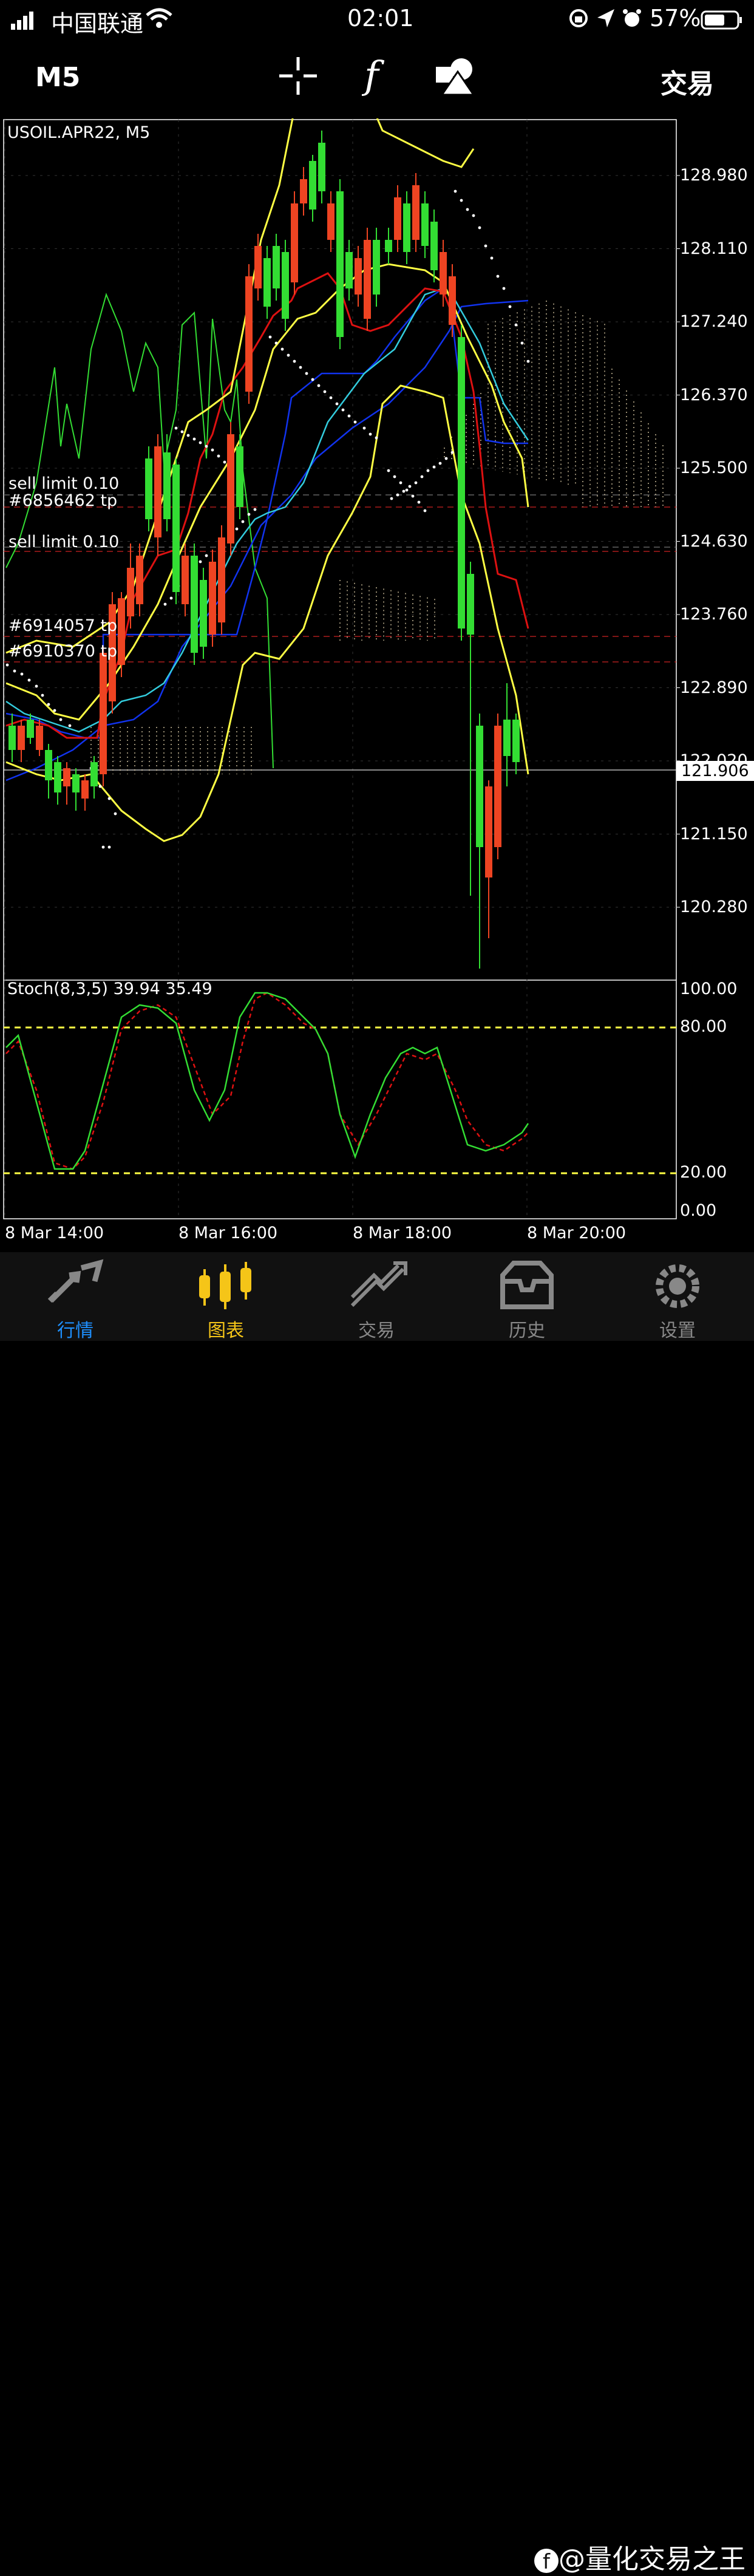  I want to click on tab-settings: 设置, so click(677, 1297).